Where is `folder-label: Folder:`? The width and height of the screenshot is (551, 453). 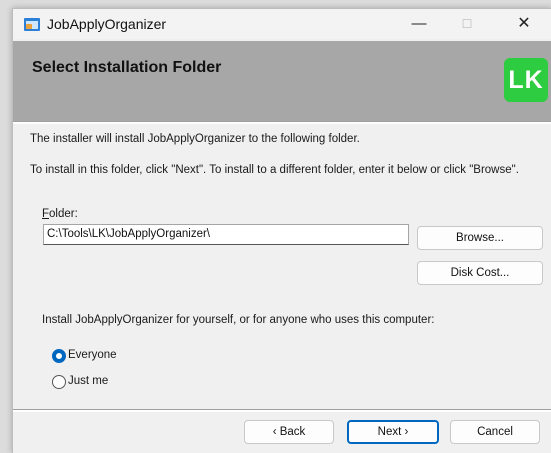 folder-label: Folder: is located at coordinates (60, 214).